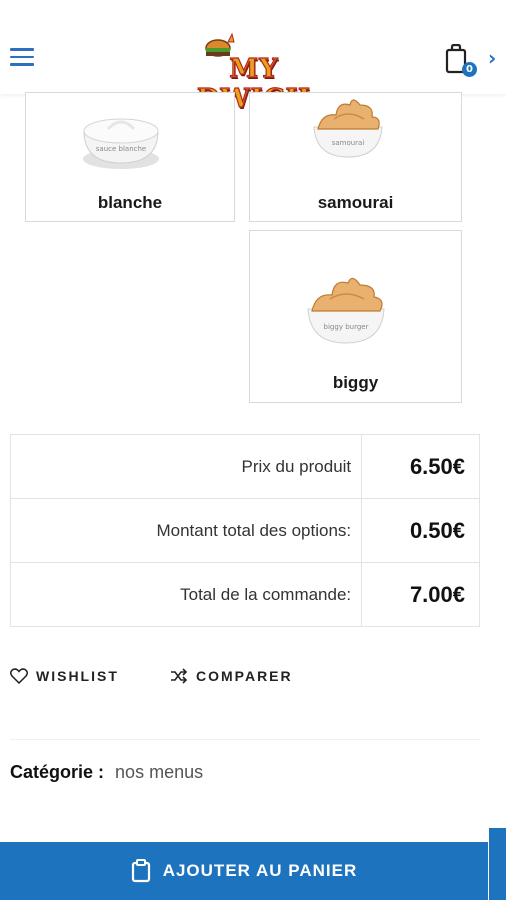 The height and width of the screenshot is (900, 506). I want to click on table-row: Montant total des options: 0.50€, so click(244, 530).